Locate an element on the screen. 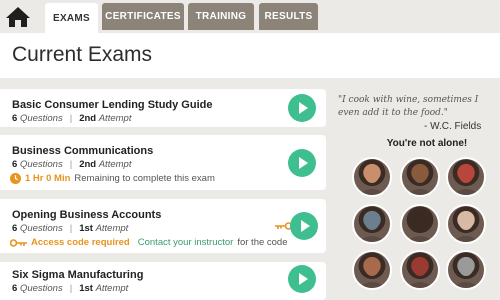 This screenshot has width=500, height=300. contact-instructor-link: Contact your instructor is located at coordinates (186, 242).